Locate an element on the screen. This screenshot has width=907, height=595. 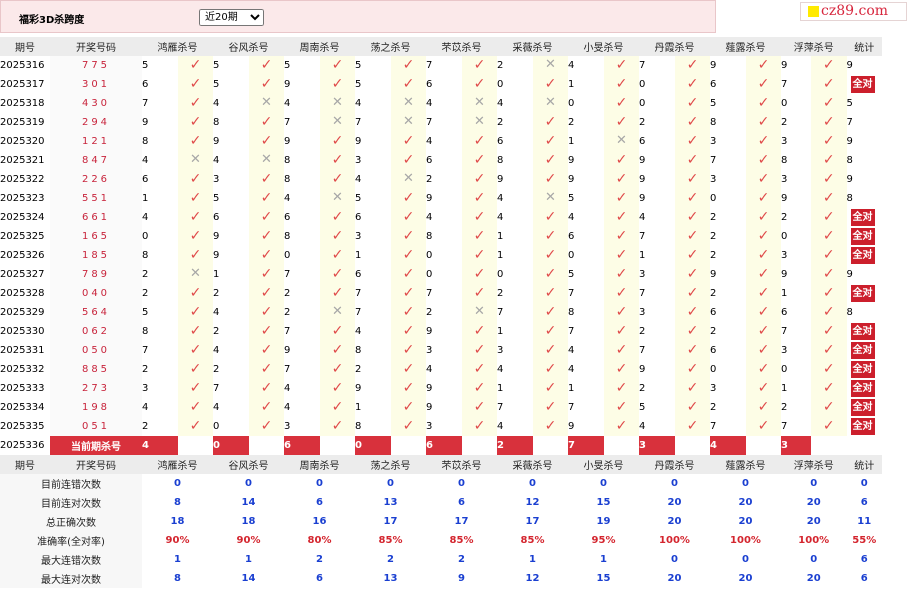
draw-number: 789 is located at coordinates (96, 274).